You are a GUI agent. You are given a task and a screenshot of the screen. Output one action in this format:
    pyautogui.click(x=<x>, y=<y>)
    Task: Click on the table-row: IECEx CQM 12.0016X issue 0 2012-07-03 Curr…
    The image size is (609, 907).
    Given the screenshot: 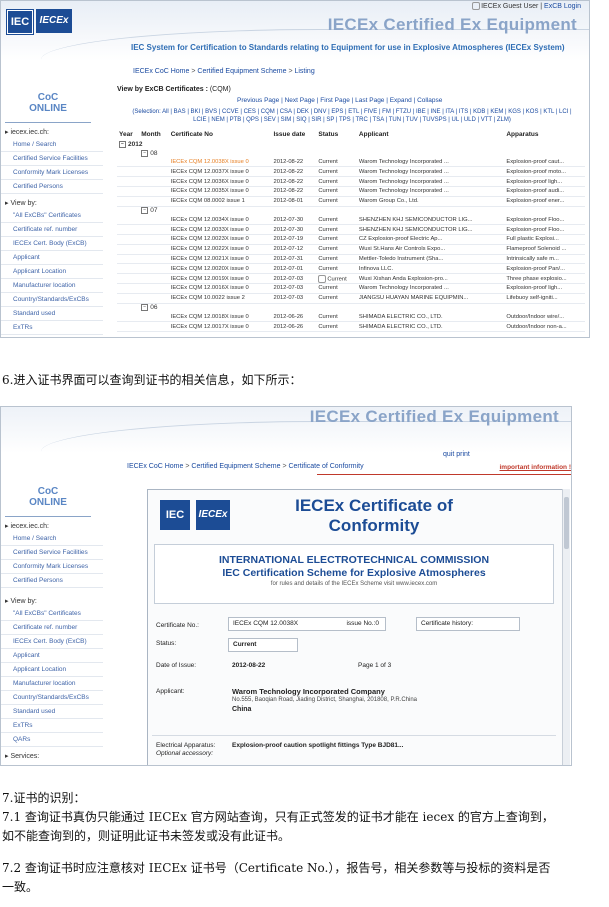 What is the action you would take?
    pyautogui.click(x=351, y=288)
    